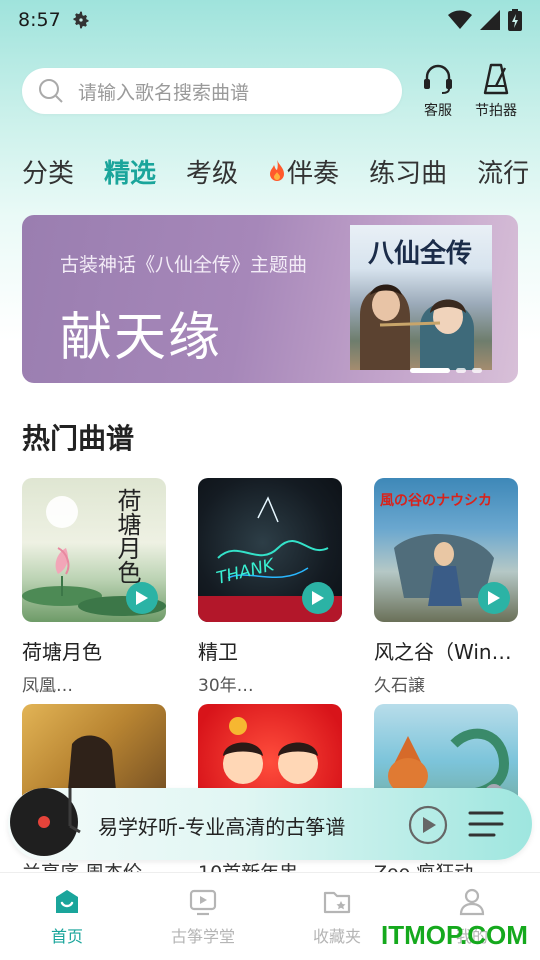 This screenshot has height=960, width=540. Describe the element at coordinates (337, 917) in the screenshot. I see `nav-favorites: 收藏夹` at that location.